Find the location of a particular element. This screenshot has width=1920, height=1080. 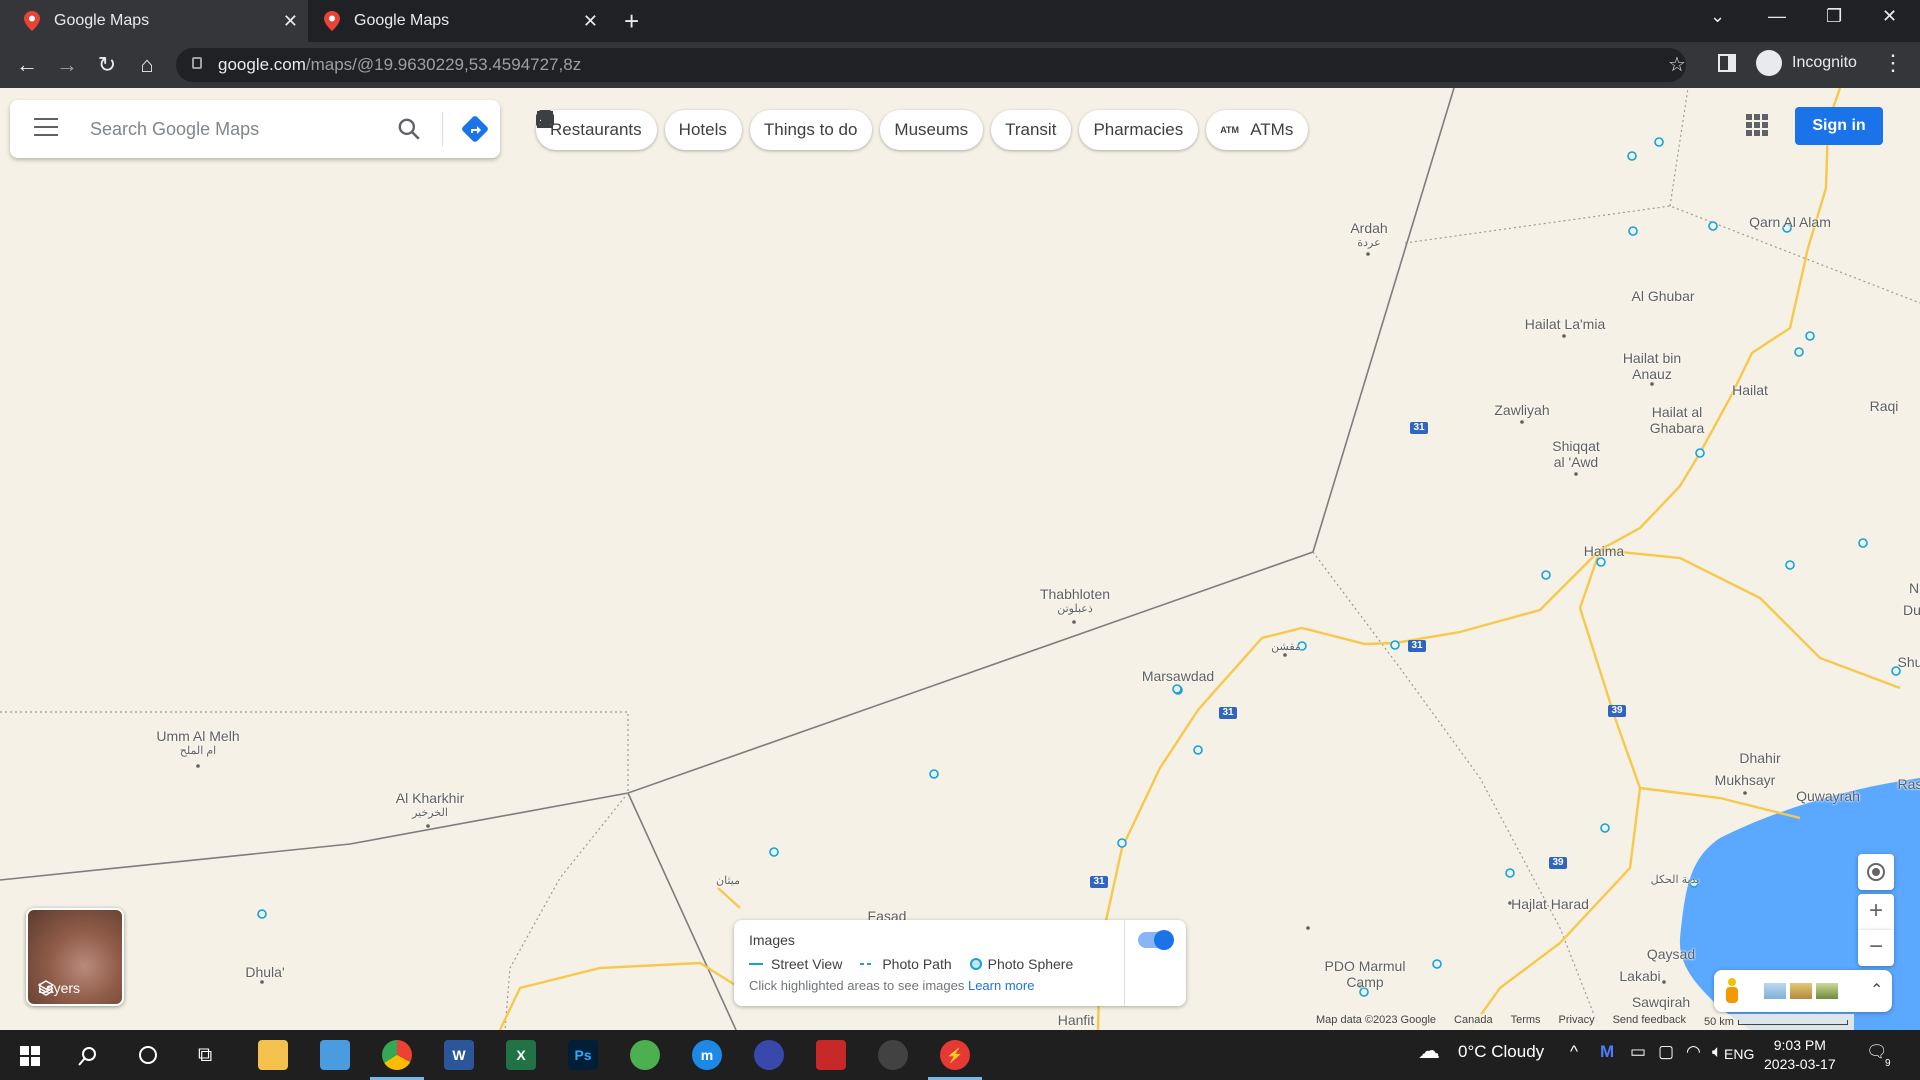

place-label: Marsawdad is located at coordinates (1178, 676).